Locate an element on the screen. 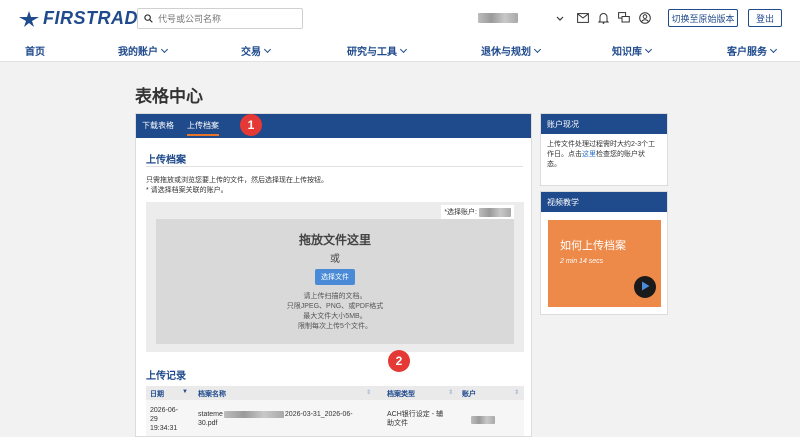  account-status-title: 账户现况 is located at coordinates (604, 124).